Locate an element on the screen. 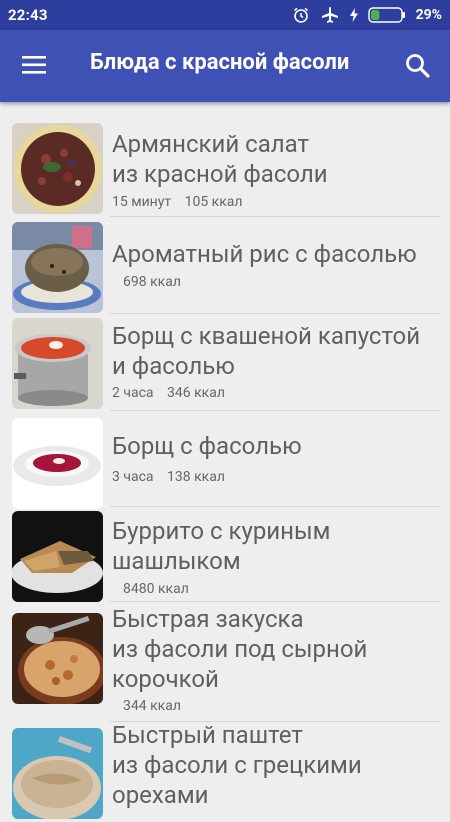 The image size is (450, 822). status-time: 22:43 is located at coordinates (28, 15).